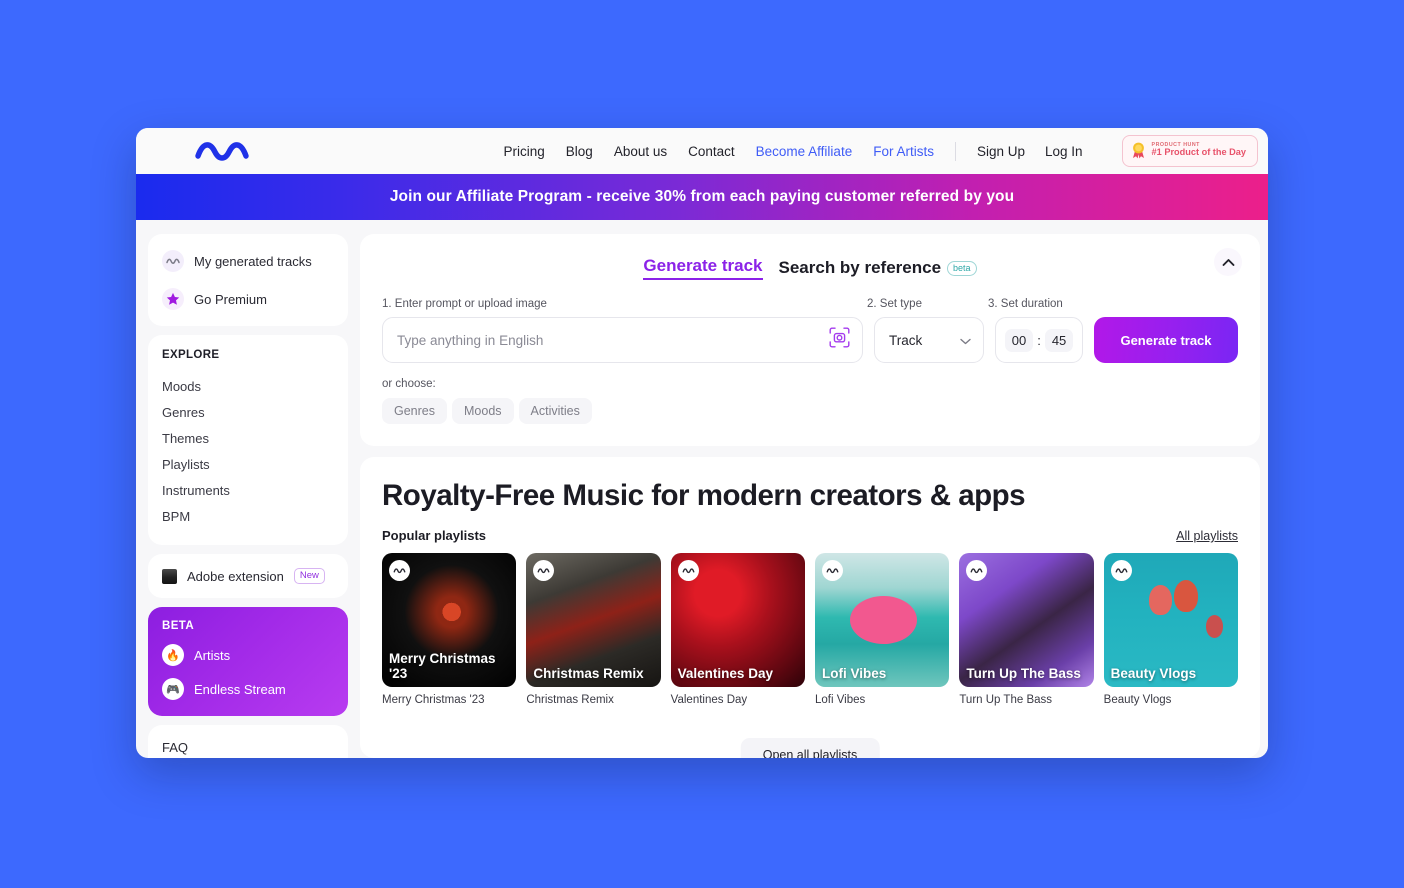  What do you see at coordinates (839, 340) in the screenshot?
I see `image-scan-icon` at bounding box center [839, 340].